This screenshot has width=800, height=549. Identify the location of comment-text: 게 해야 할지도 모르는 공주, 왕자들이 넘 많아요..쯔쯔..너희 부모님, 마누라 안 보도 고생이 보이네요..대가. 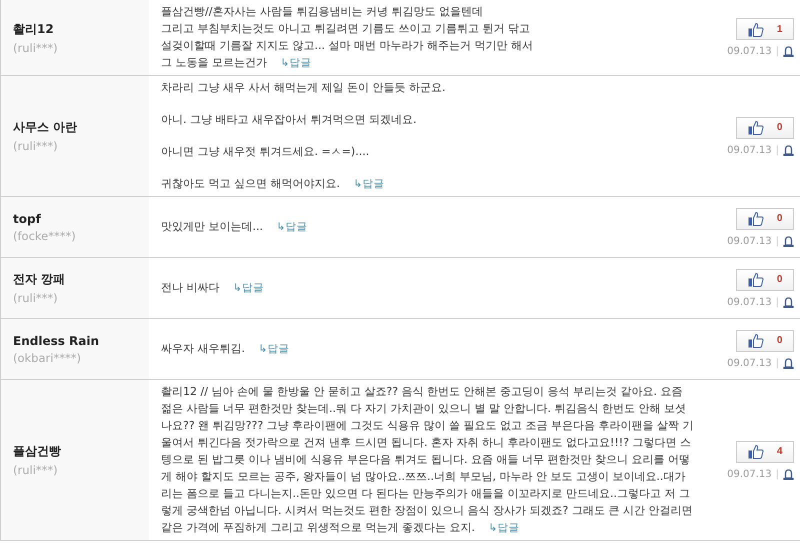
(423, 476).